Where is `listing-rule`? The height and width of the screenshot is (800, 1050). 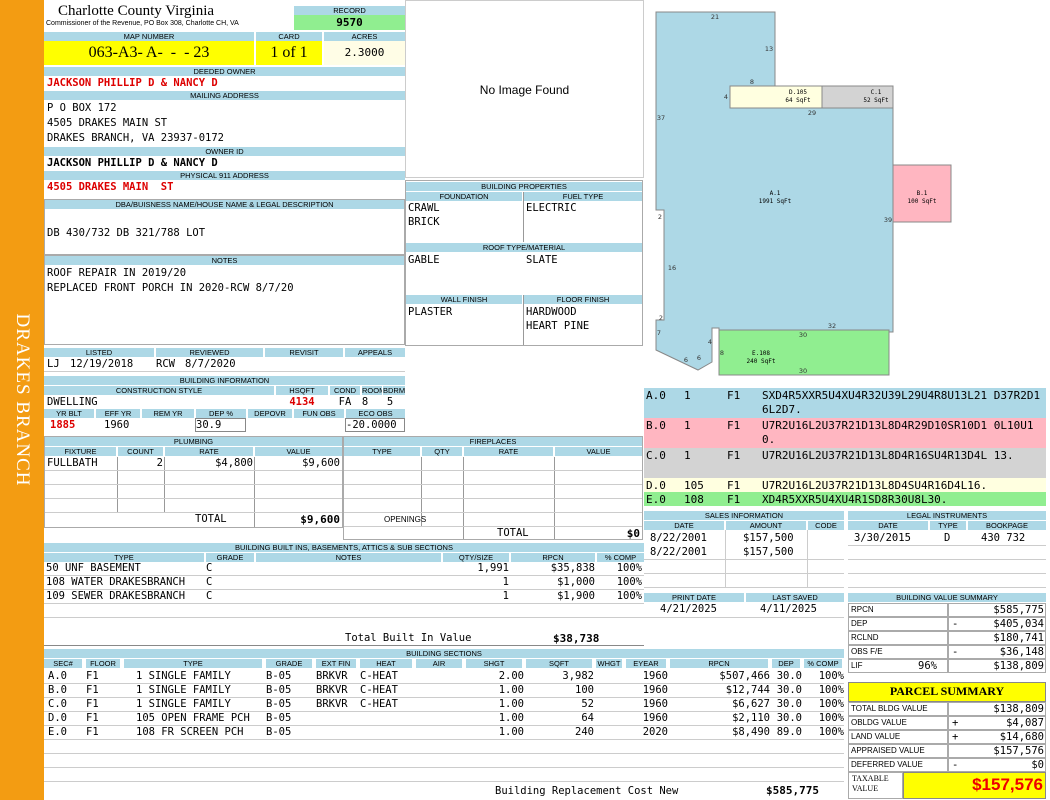
listing-rule is located at coordinates (224, 371).